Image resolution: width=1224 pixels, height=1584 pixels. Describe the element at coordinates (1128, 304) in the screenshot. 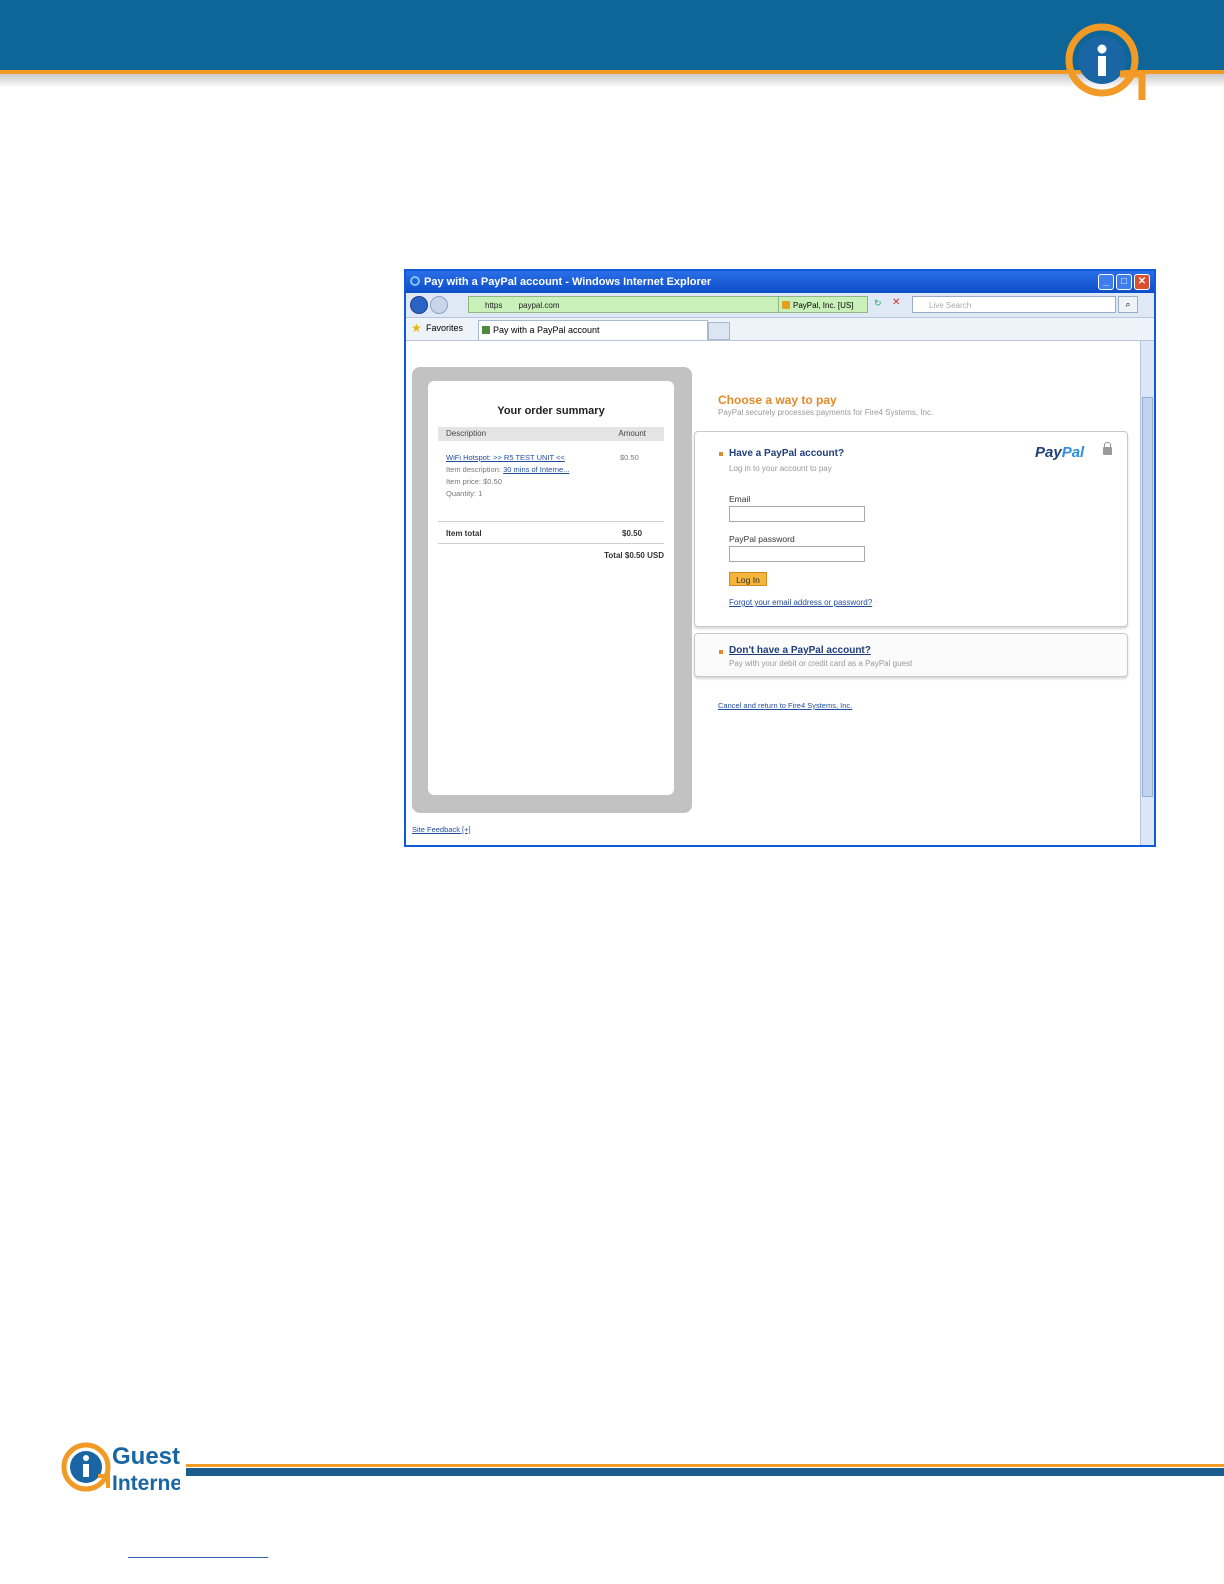

I see `search-icon: ⌕` at that location.